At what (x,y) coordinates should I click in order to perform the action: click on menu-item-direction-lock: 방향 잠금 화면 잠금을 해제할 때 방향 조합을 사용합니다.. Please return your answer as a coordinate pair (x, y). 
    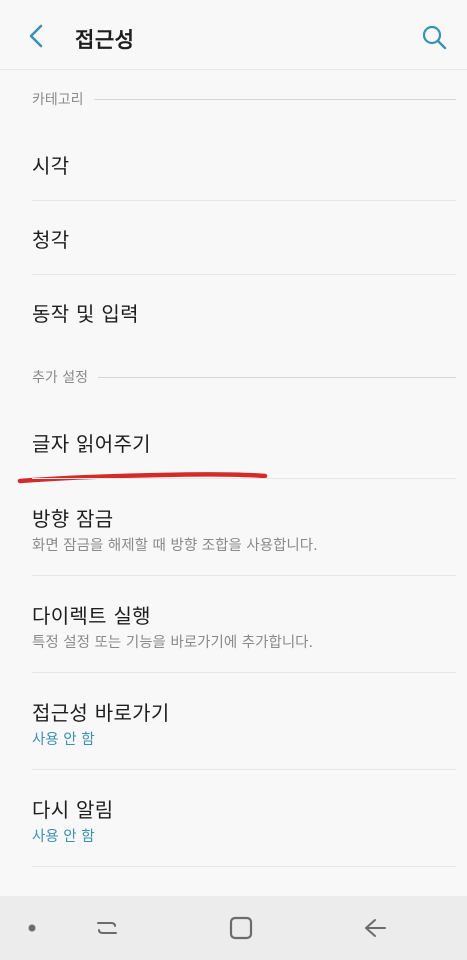
    Looking at the image, I should click on (233, 527).